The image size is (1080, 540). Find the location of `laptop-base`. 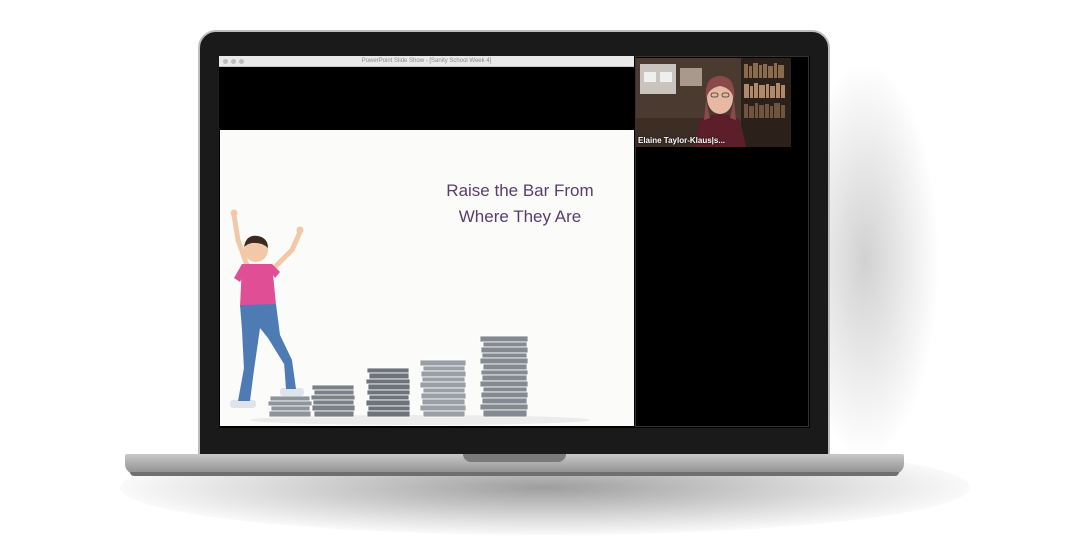

laptop-base is located at coordinates (514, 464).